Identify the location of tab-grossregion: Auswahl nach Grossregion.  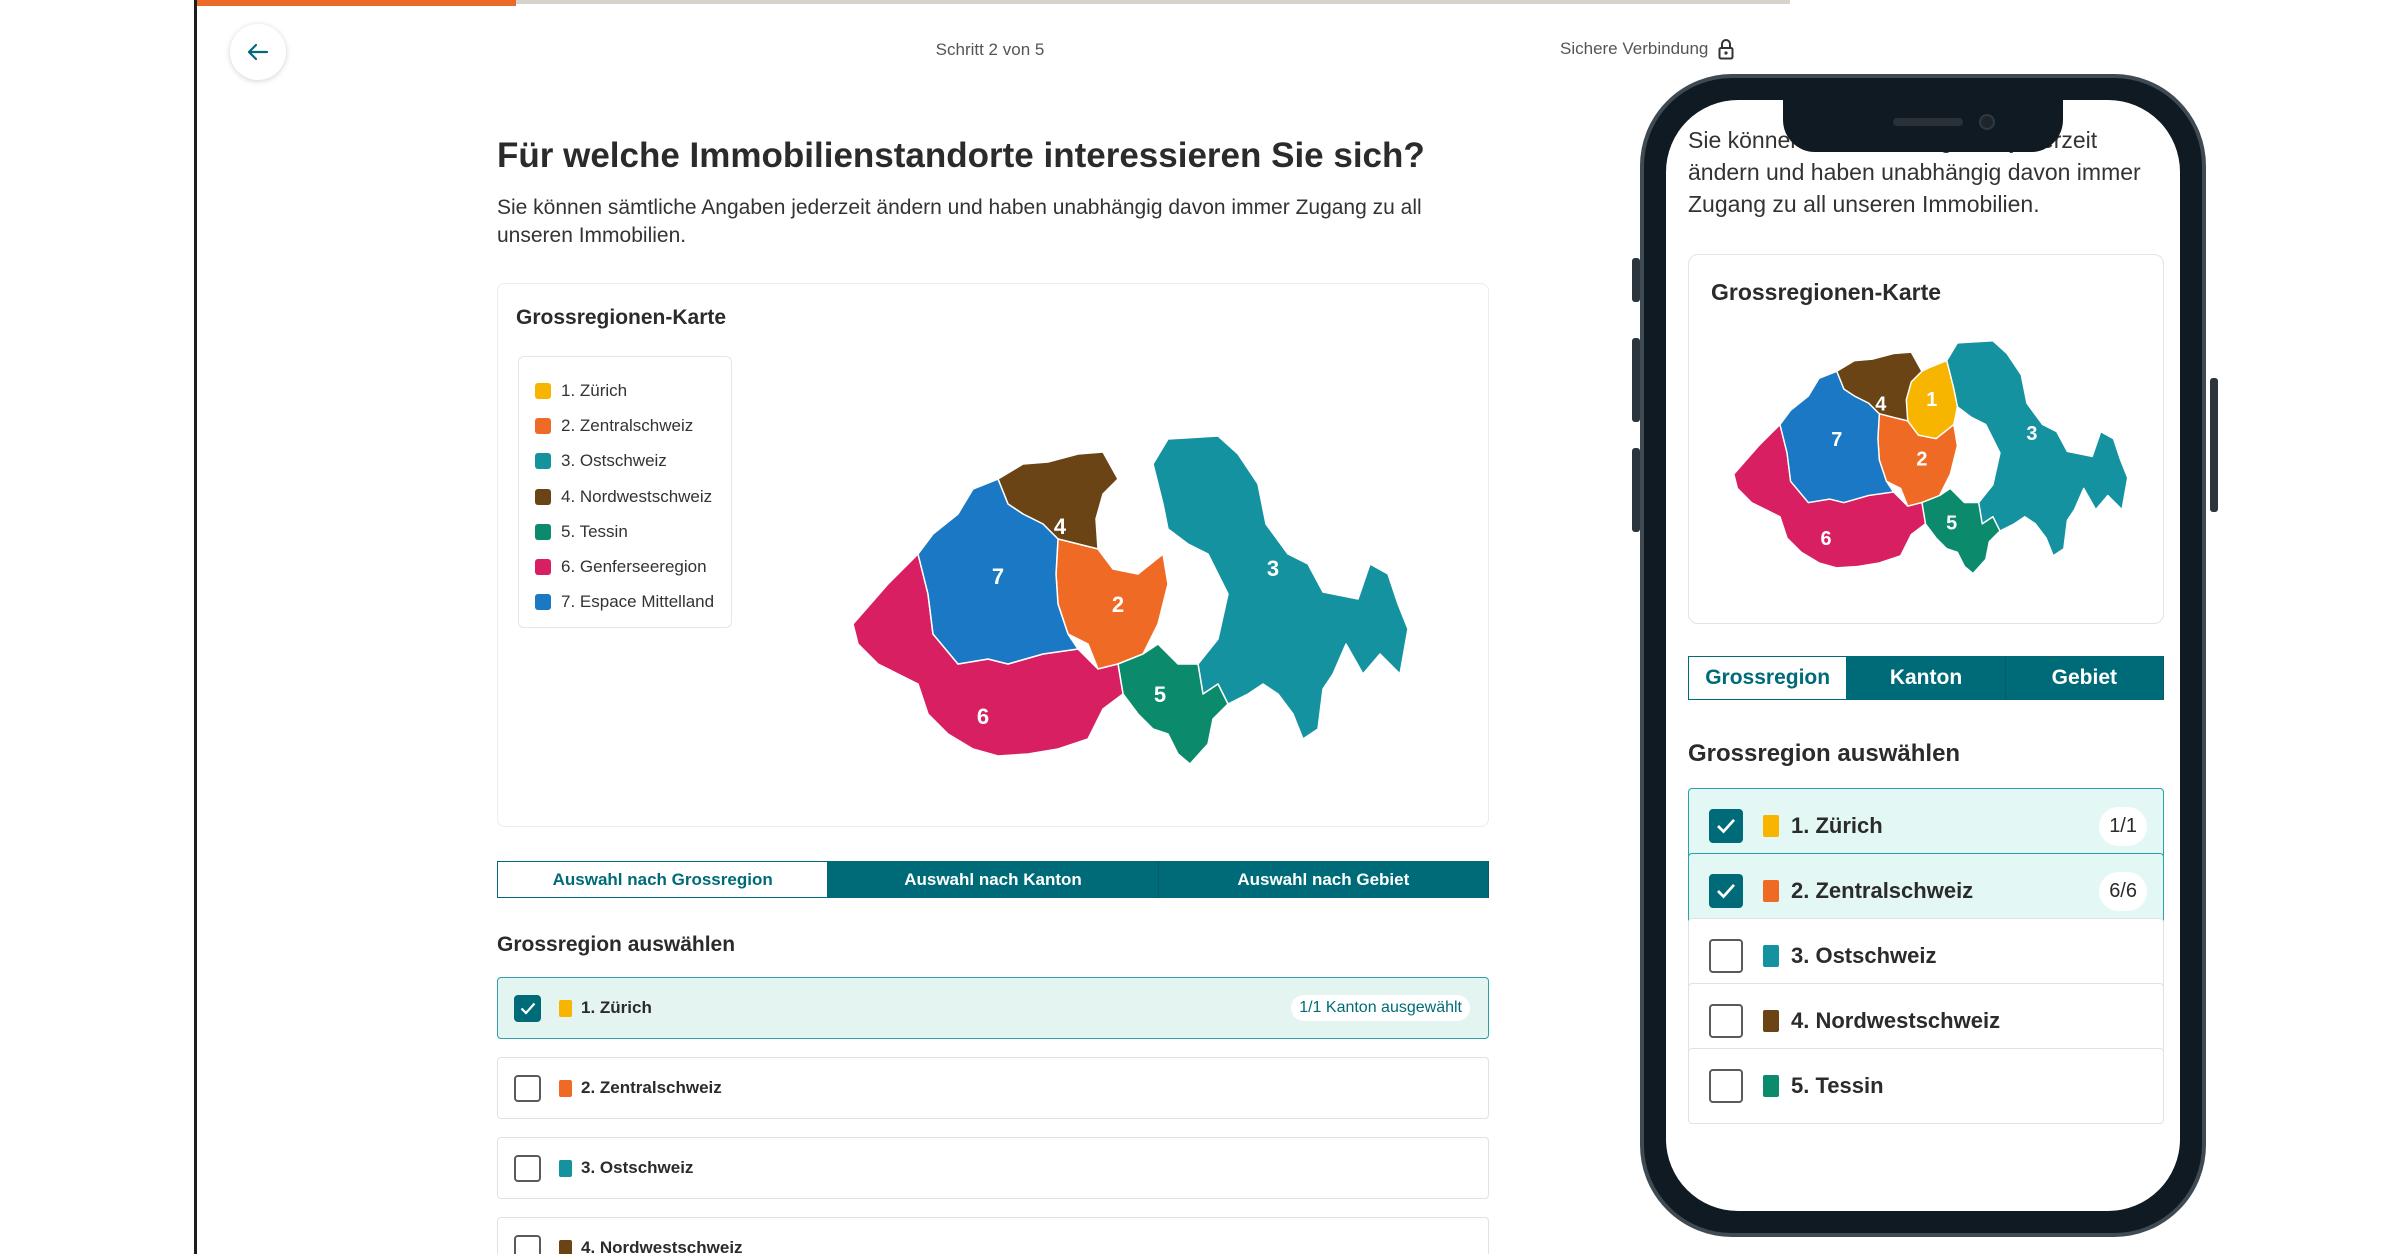
(663, 879).